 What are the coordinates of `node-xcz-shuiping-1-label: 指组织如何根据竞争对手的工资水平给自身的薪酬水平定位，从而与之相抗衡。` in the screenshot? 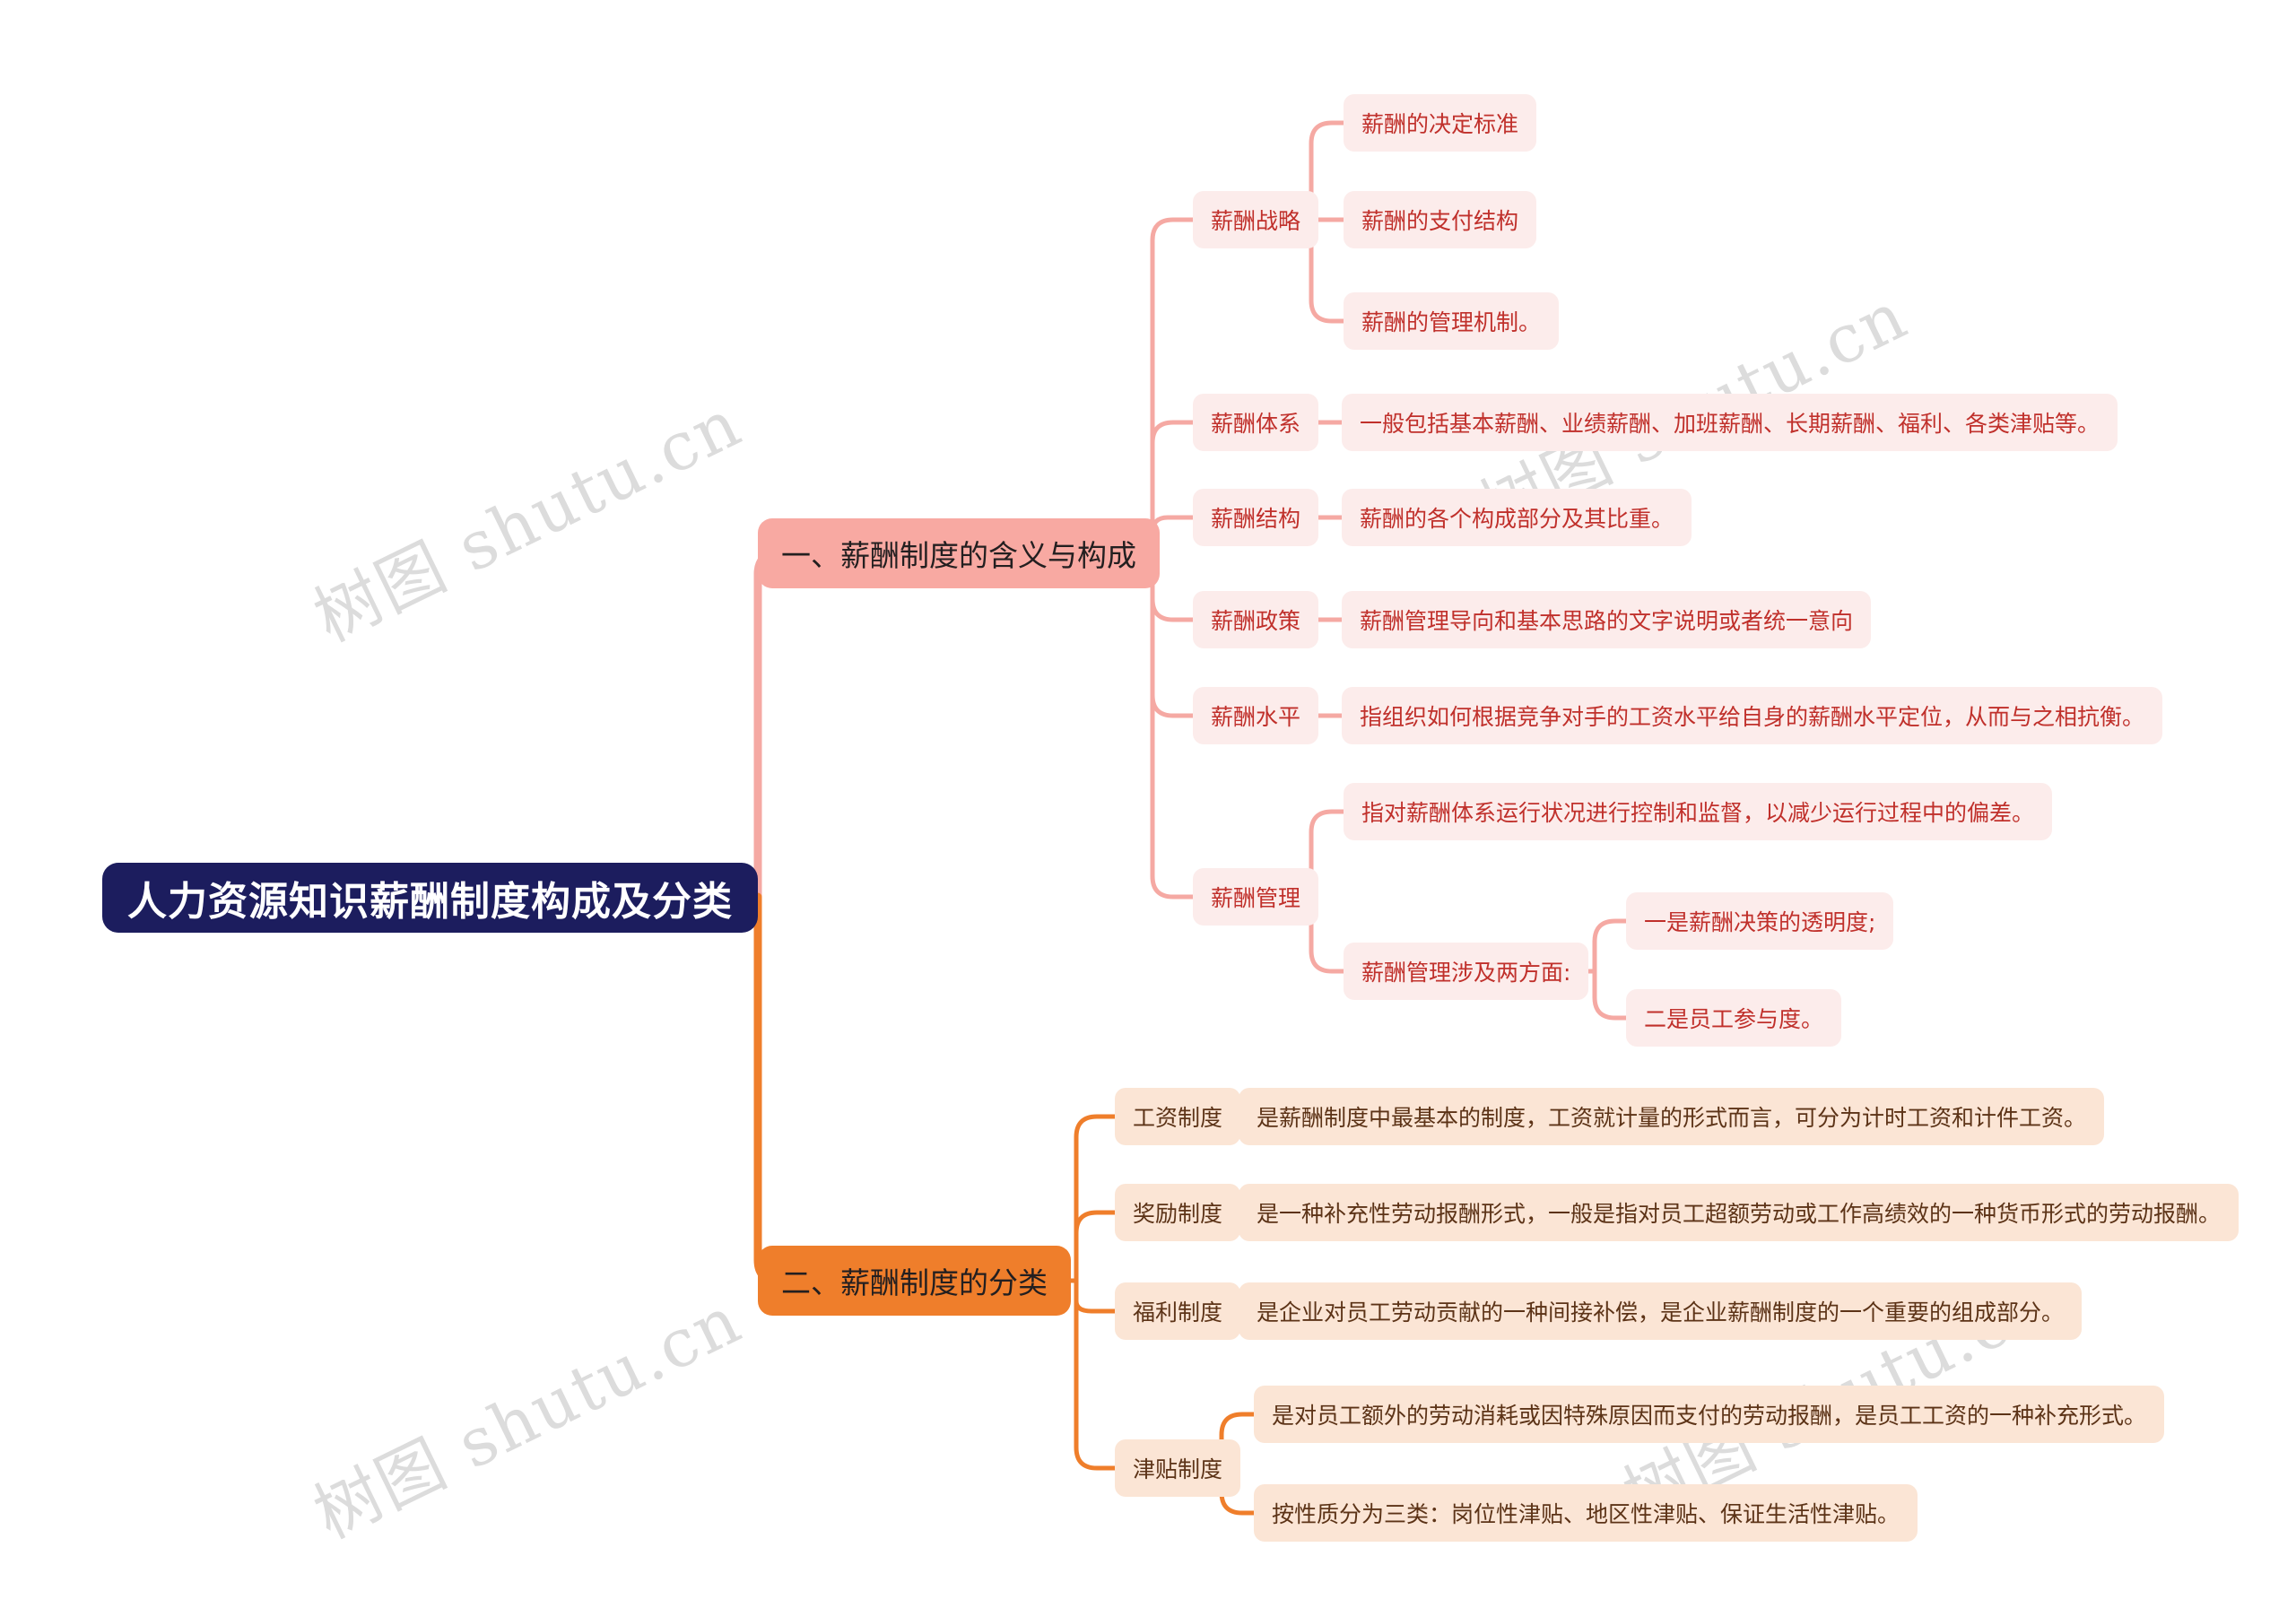 It's located at (1752, 717).